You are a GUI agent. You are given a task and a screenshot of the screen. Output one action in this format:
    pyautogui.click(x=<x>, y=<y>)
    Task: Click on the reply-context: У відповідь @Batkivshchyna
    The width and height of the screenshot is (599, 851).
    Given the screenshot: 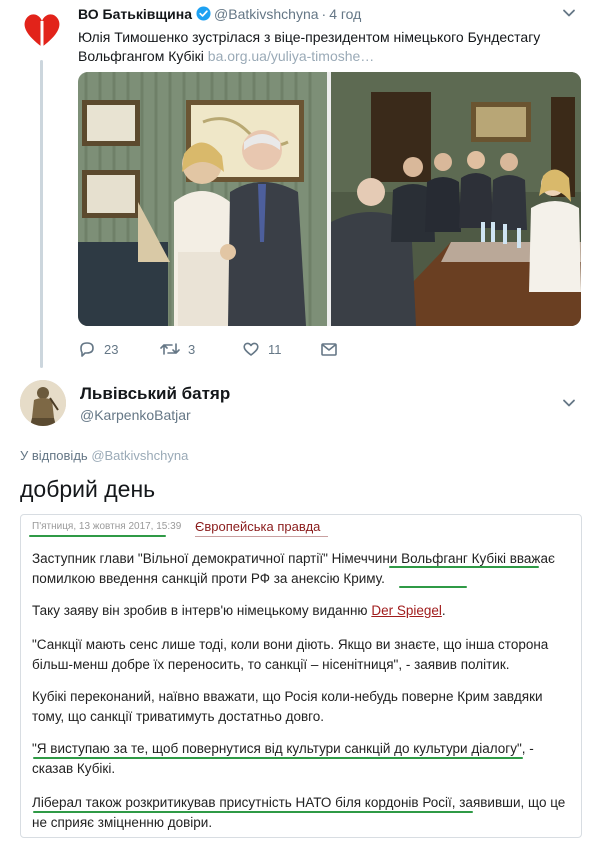 What is the action you would take?
    pyautogui.click(x=104, y=455)
    